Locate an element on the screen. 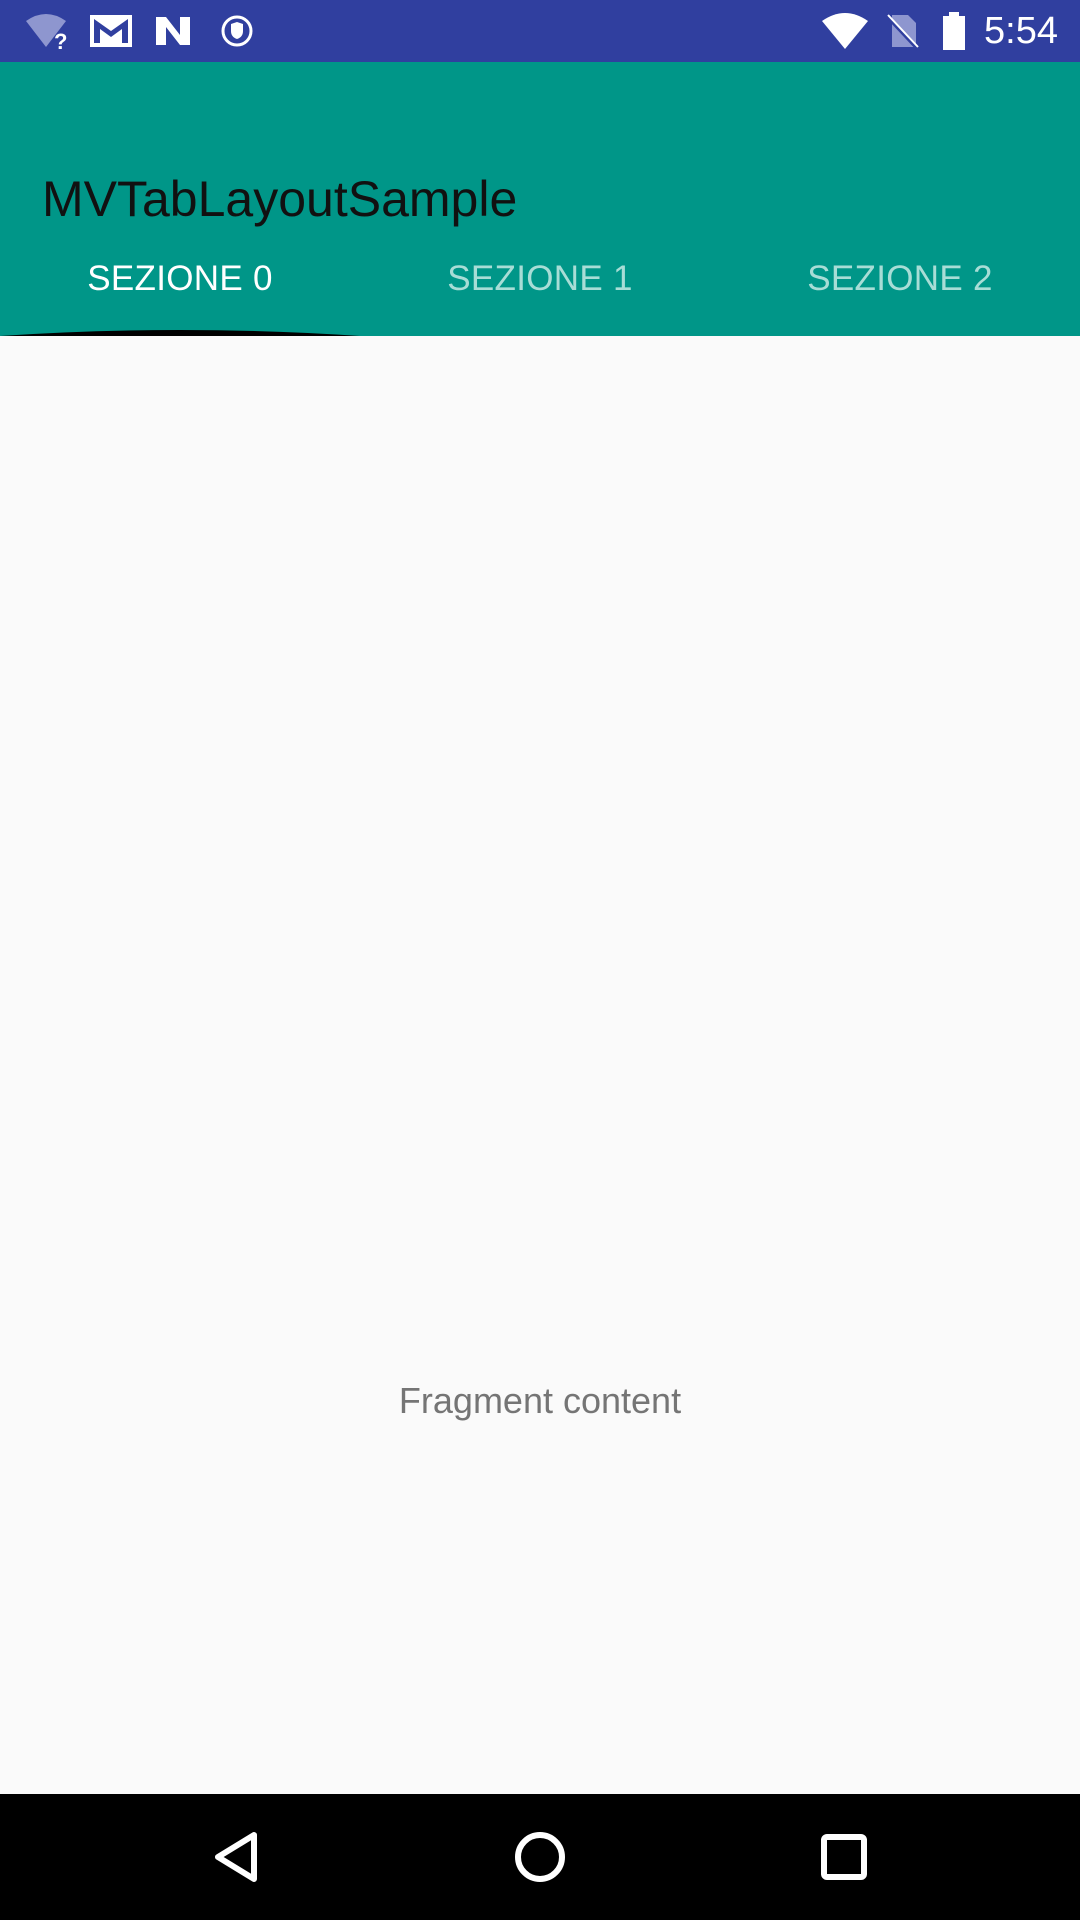  navigation-bar is located at coordinates (540, 1857).